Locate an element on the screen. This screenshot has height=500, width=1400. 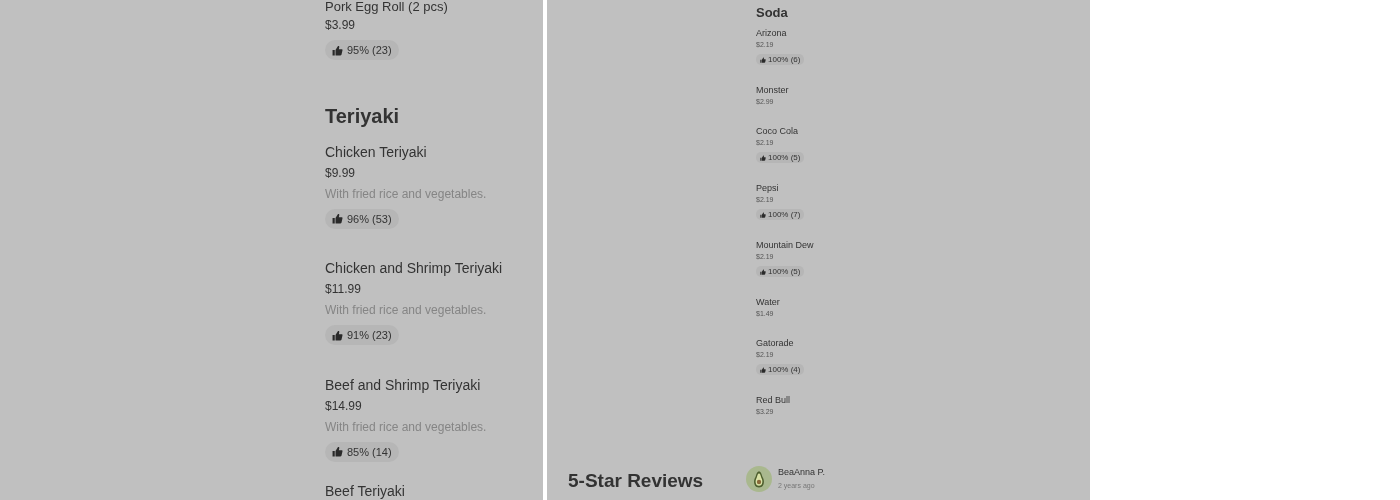
reviewer-name: BeaAnna P. is located at coordinates (801, 472).